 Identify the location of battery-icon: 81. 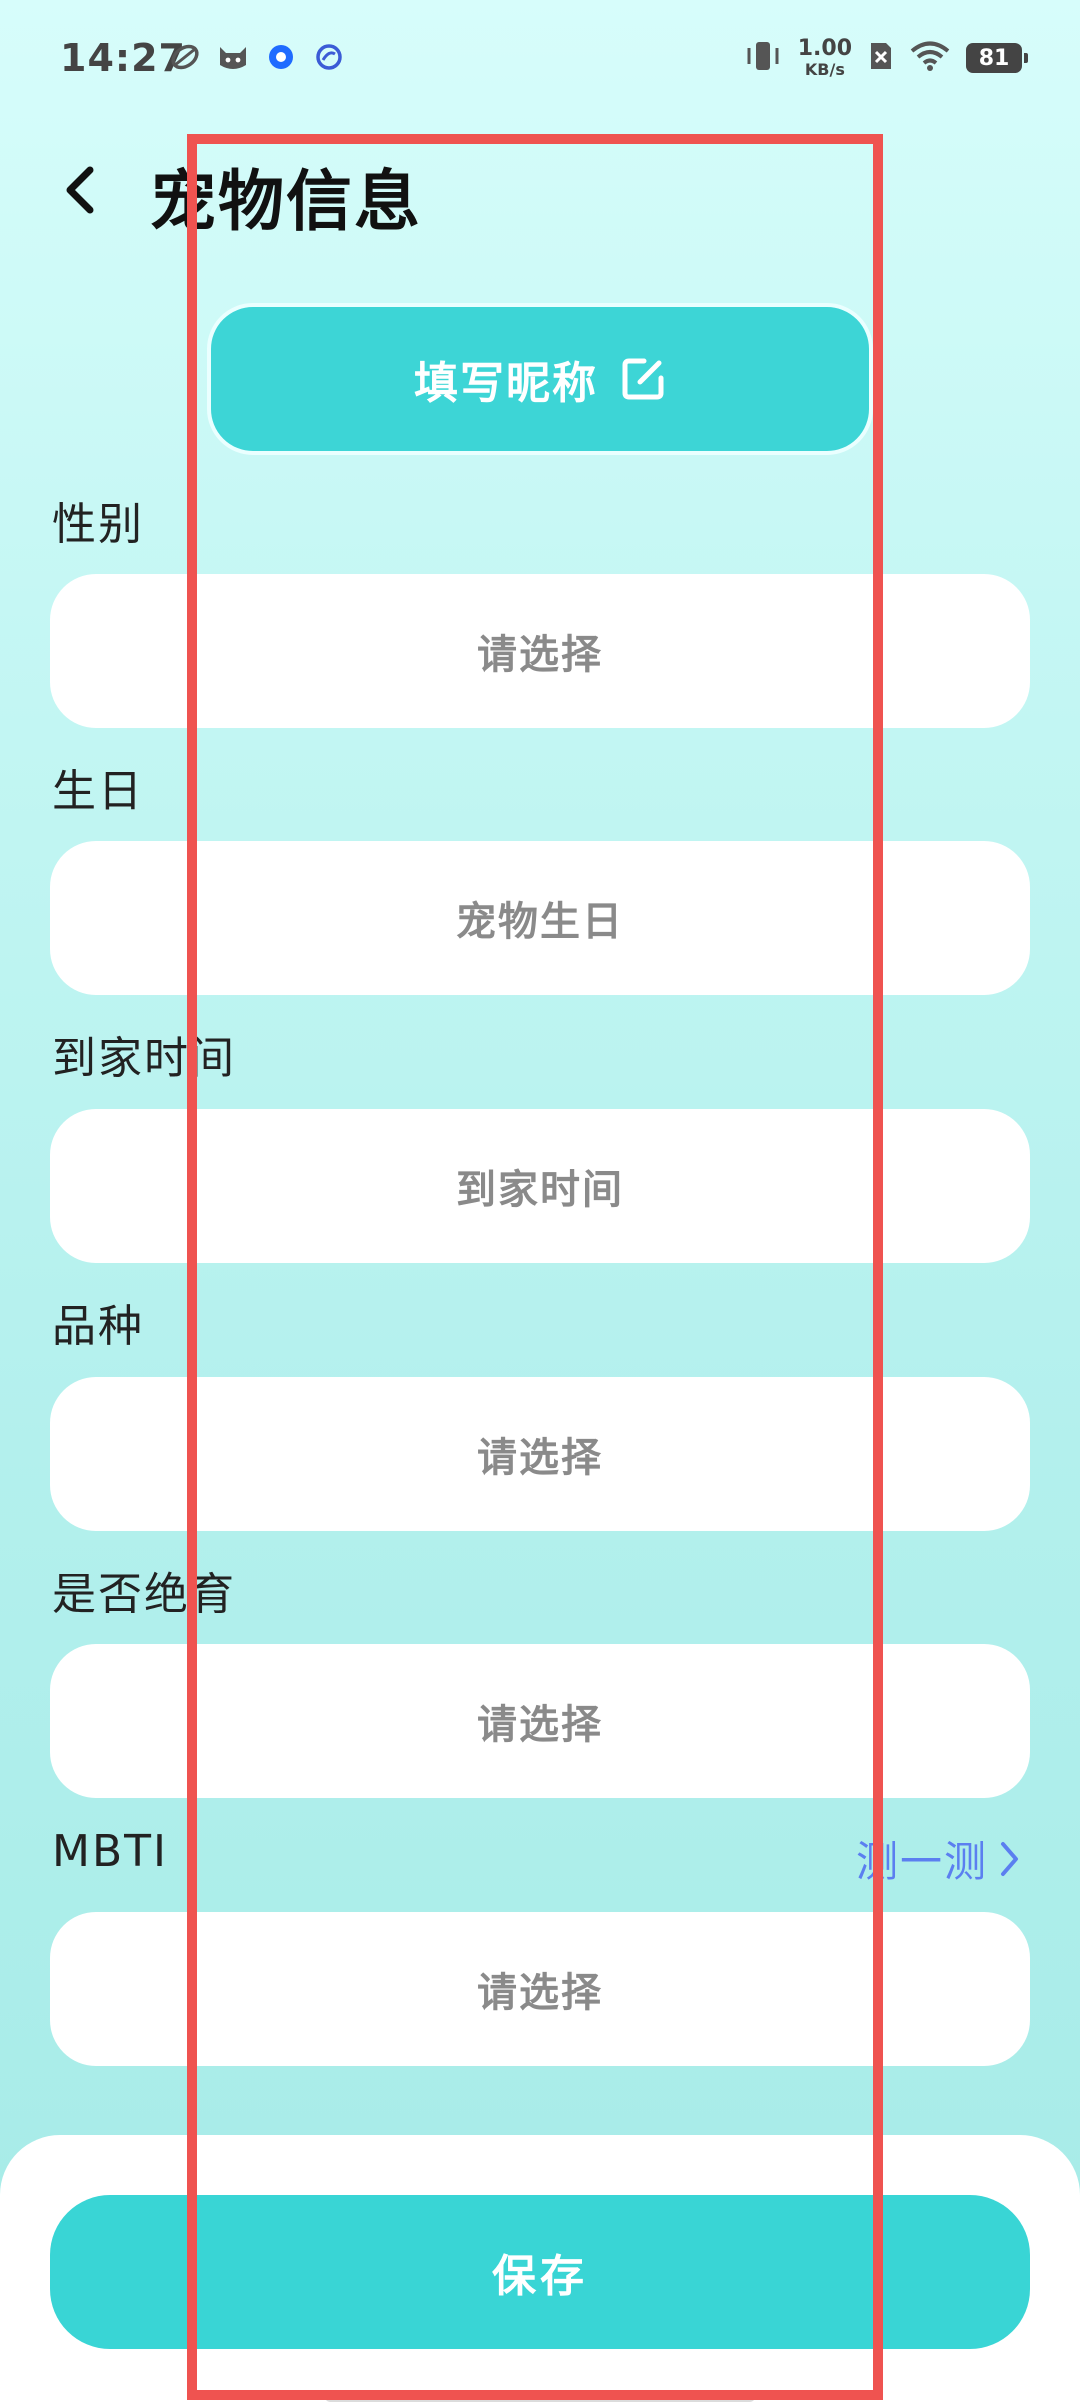
(997, 58).